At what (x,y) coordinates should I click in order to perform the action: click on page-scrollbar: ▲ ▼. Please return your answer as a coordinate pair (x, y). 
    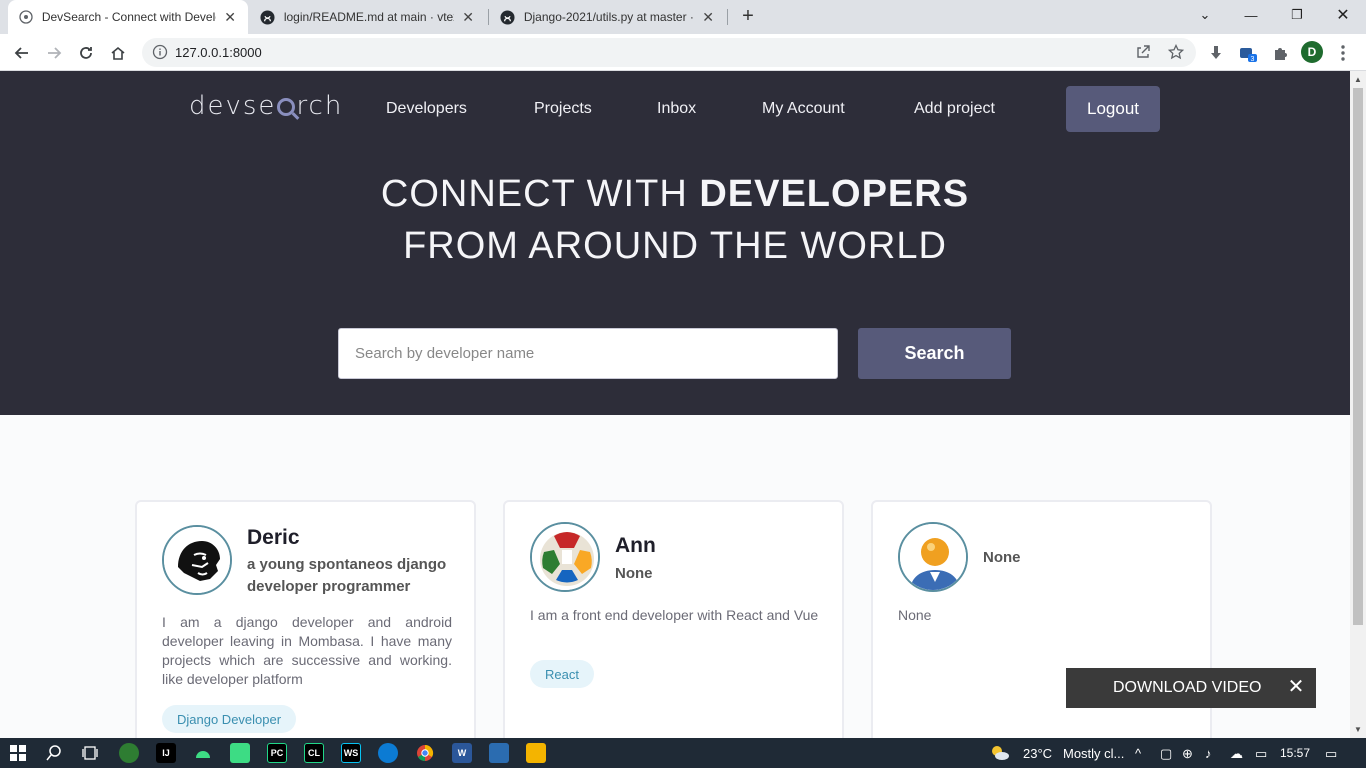
    Looking at the image, I should click on (1358, 404).